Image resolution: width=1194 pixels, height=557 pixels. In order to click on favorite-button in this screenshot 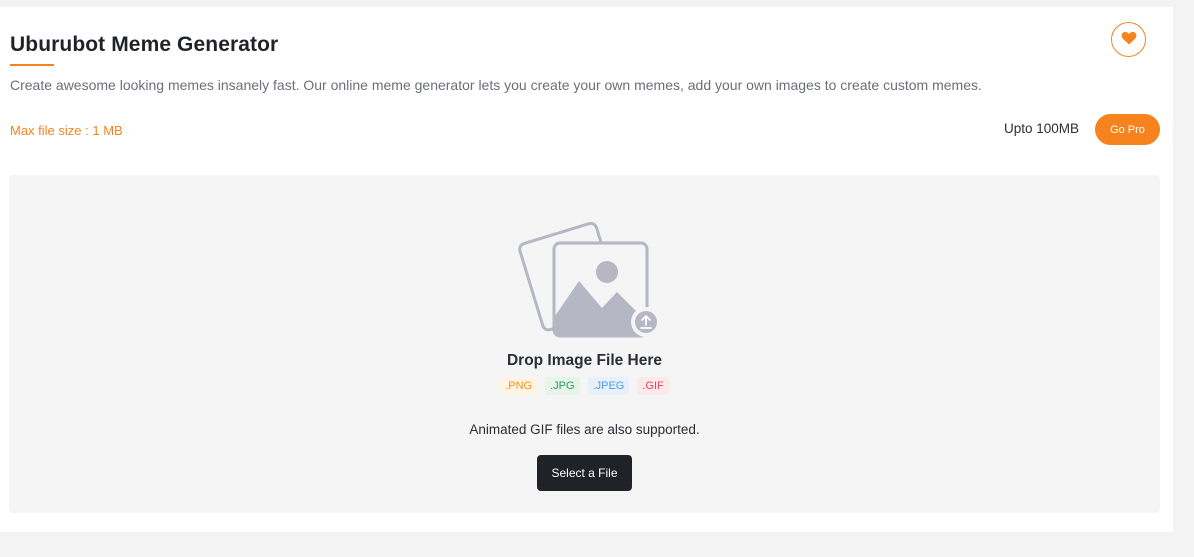, I will do `click(1128, 39)`.